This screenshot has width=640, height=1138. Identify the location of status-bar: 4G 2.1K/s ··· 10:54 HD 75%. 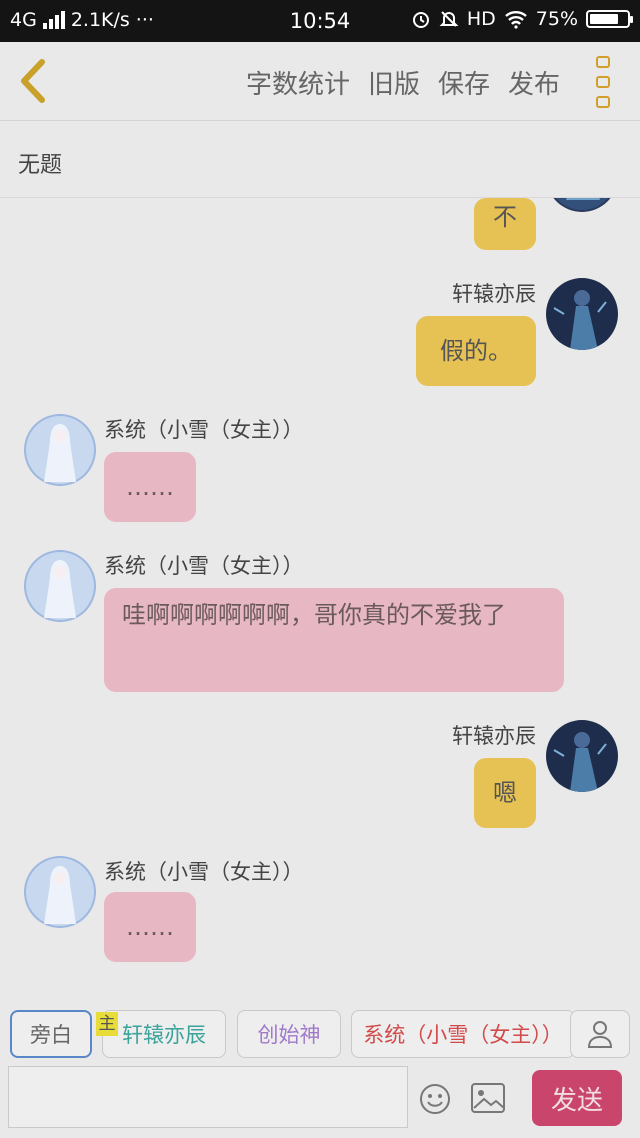
(320, 21).